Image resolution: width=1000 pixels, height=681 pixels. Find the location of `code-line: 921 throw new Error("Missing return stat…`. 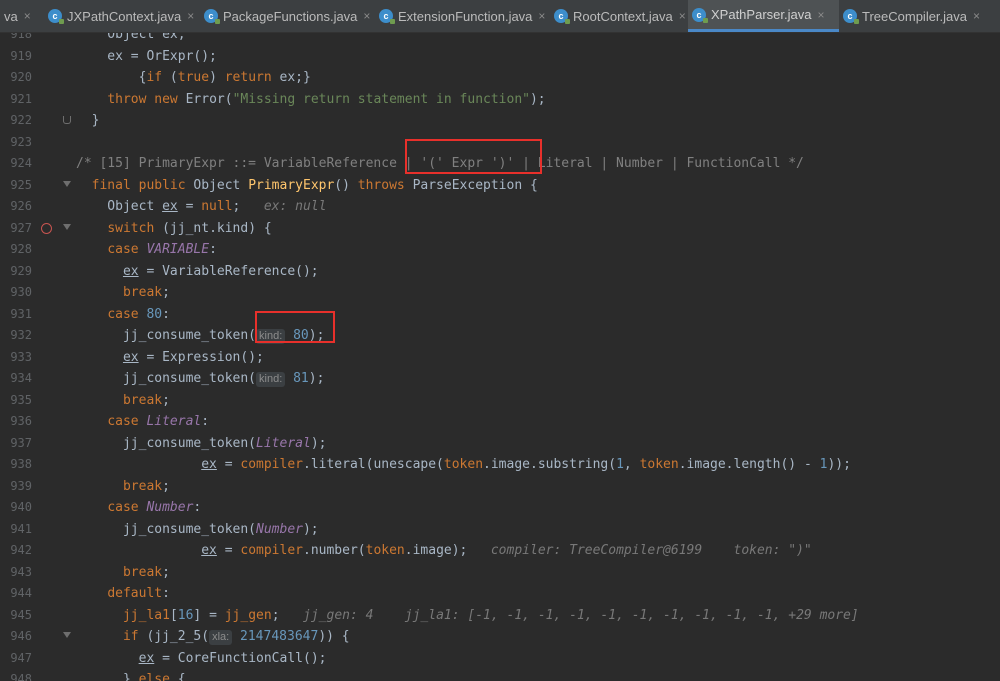

code-line: 921 throw new Error("Missing return stat… is located at coordinates (500, 100).